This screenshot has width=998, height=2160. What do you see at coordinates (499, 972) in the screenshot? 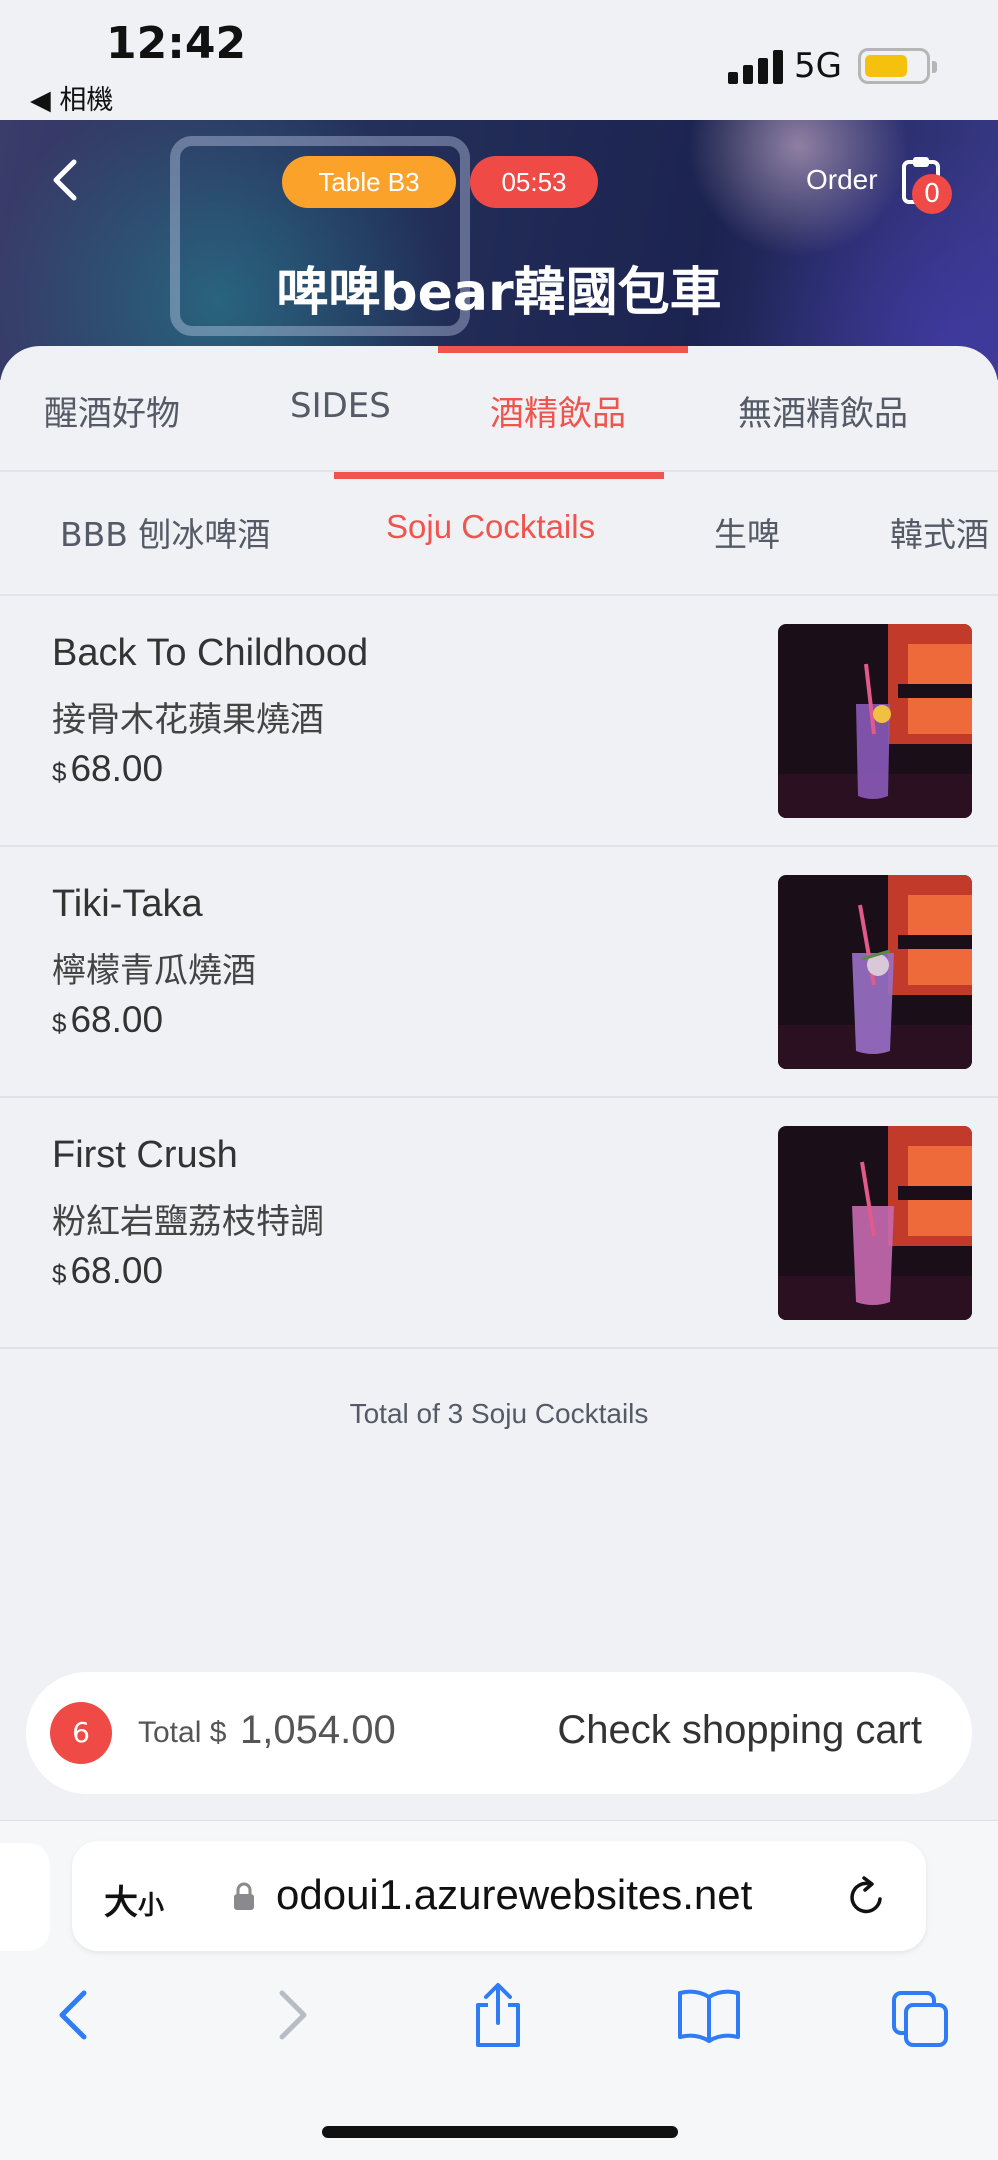
I see `product-item: Tiki-Taka 檸檬青瓜燒酒 $68.00` at bounding box center [499, 972].